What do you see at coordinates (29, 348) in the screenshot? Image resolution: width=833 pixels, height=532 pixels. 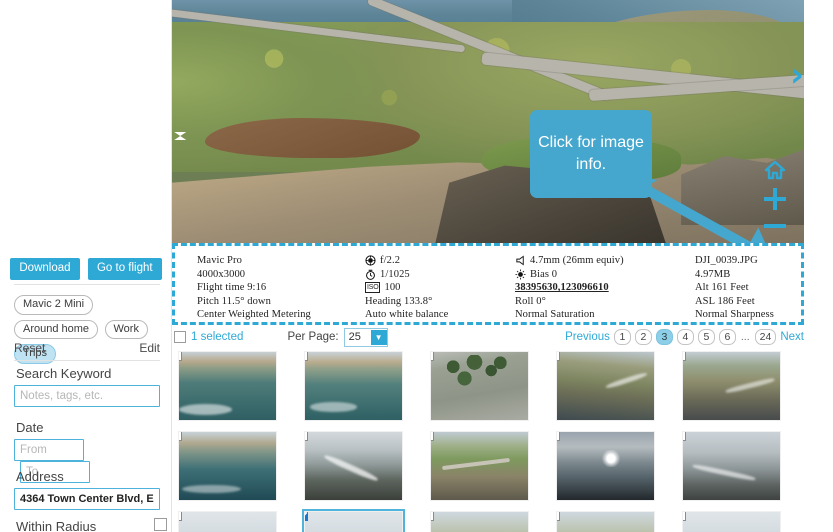 I see `reset-link: Reset` at bounding box center [29, 348].